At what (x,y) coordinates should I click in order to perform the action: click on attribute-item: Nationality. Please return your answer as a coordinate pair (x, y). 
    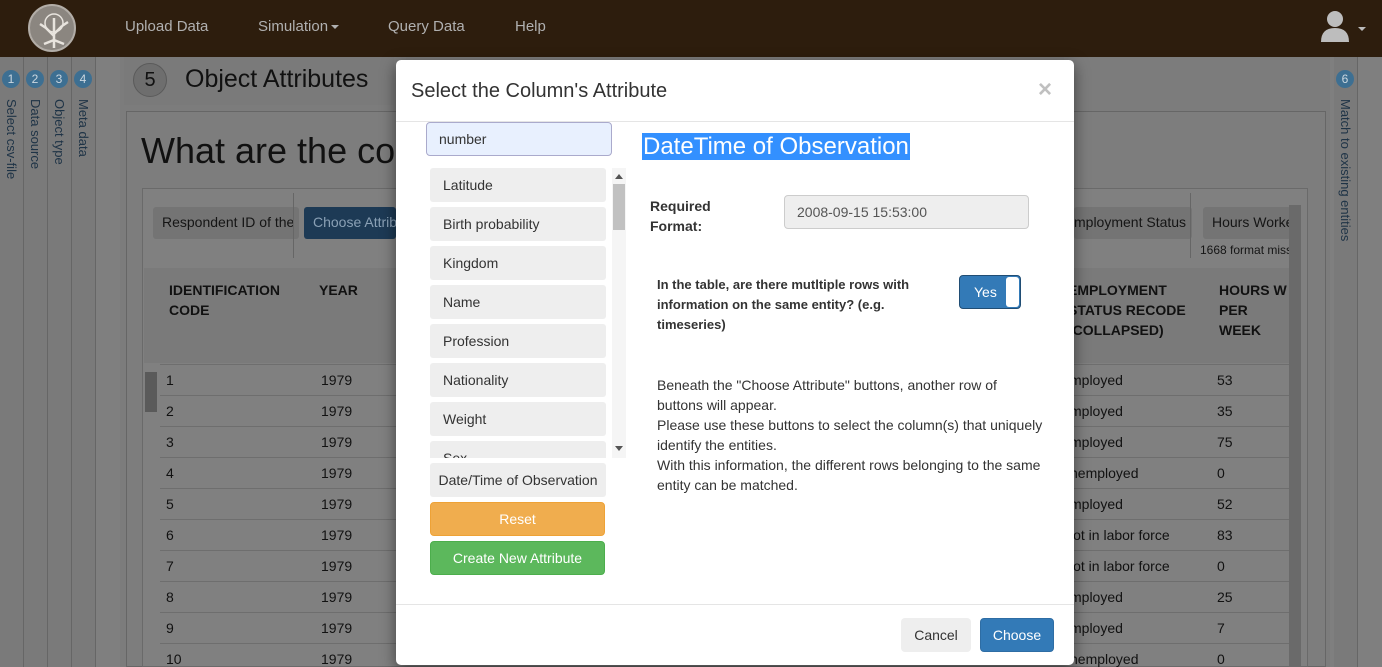
    Looking at the image, I should click on (518, 380).